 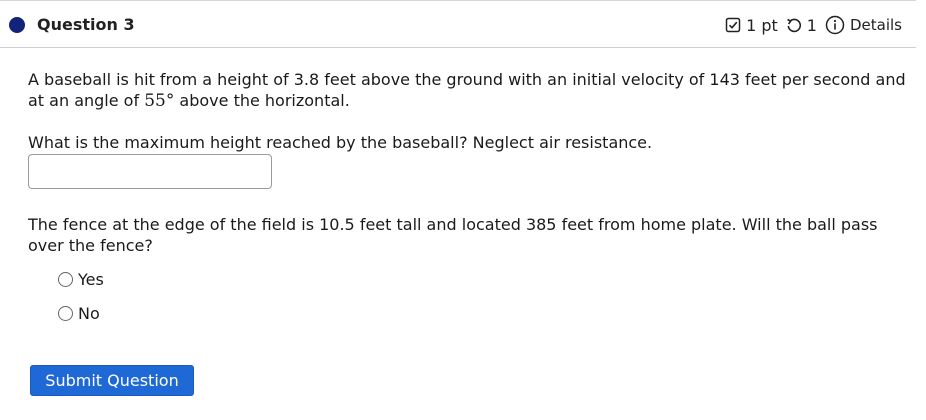 What do you see at coordinates (262, 100) in the screenshot?
I see `problem-text-end: above the horizontal.` at bounding box center [262, 100].